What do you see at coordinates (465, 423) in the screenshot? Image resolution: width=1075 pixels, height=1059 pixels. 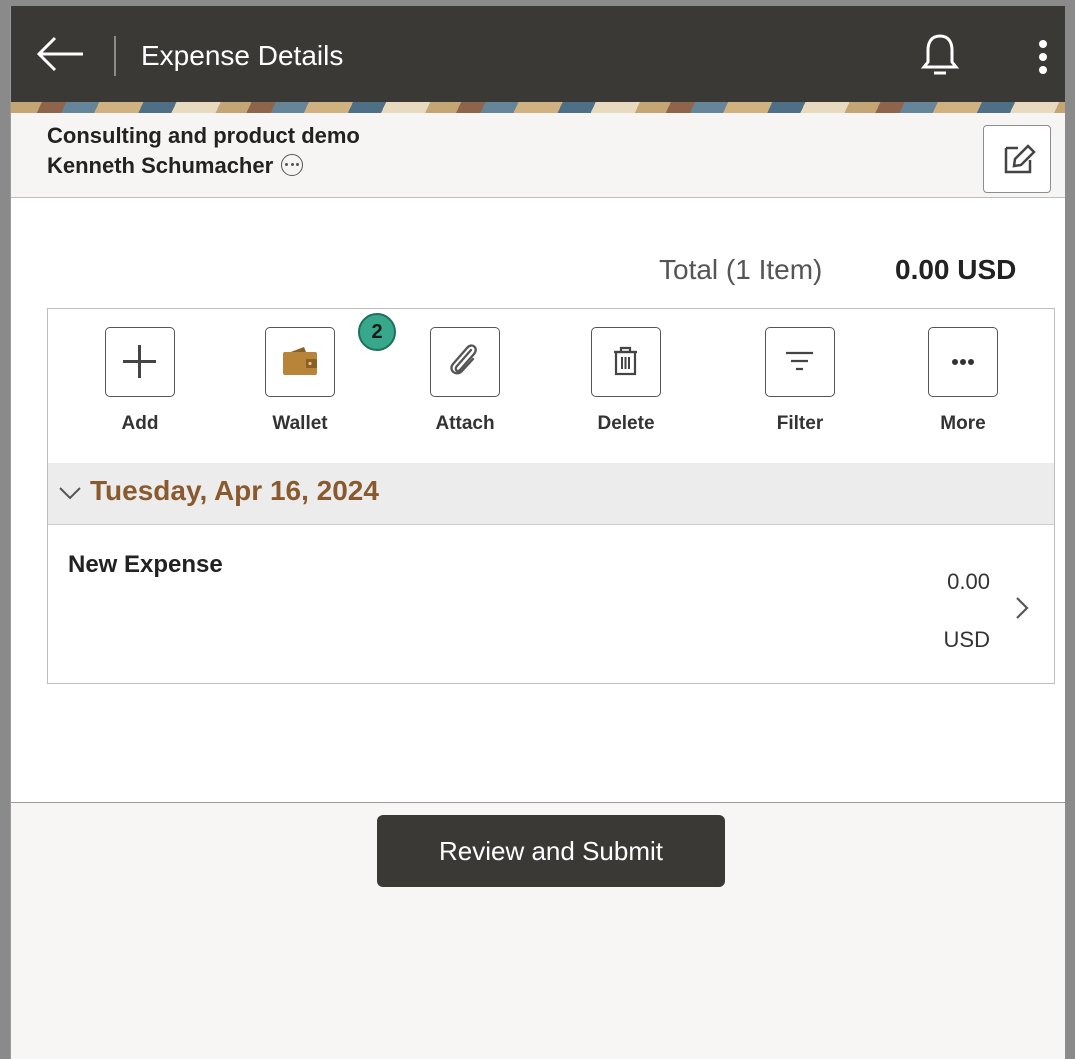 I see `attach-label: Attach` at bounding box center [465, 423].